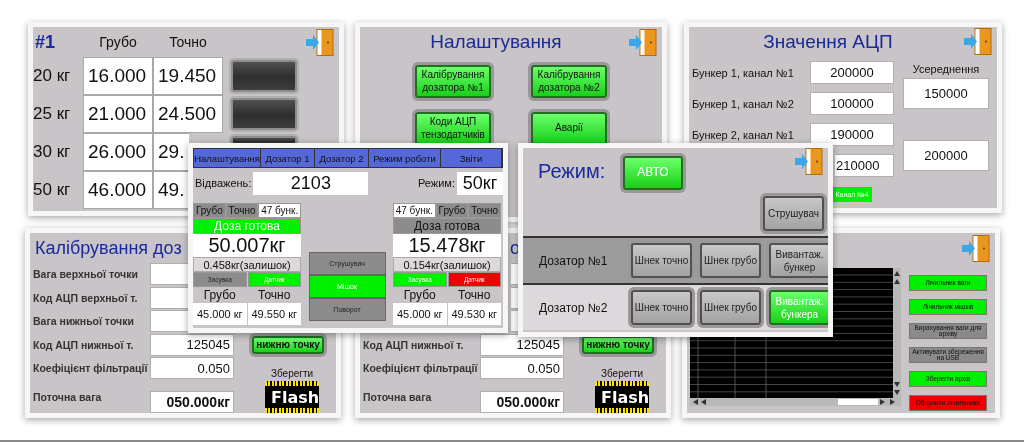 Image resolution: width=1024 pixels, height=446 pixels. I want to click on adc-value-field: 190000, so click(852, 134).